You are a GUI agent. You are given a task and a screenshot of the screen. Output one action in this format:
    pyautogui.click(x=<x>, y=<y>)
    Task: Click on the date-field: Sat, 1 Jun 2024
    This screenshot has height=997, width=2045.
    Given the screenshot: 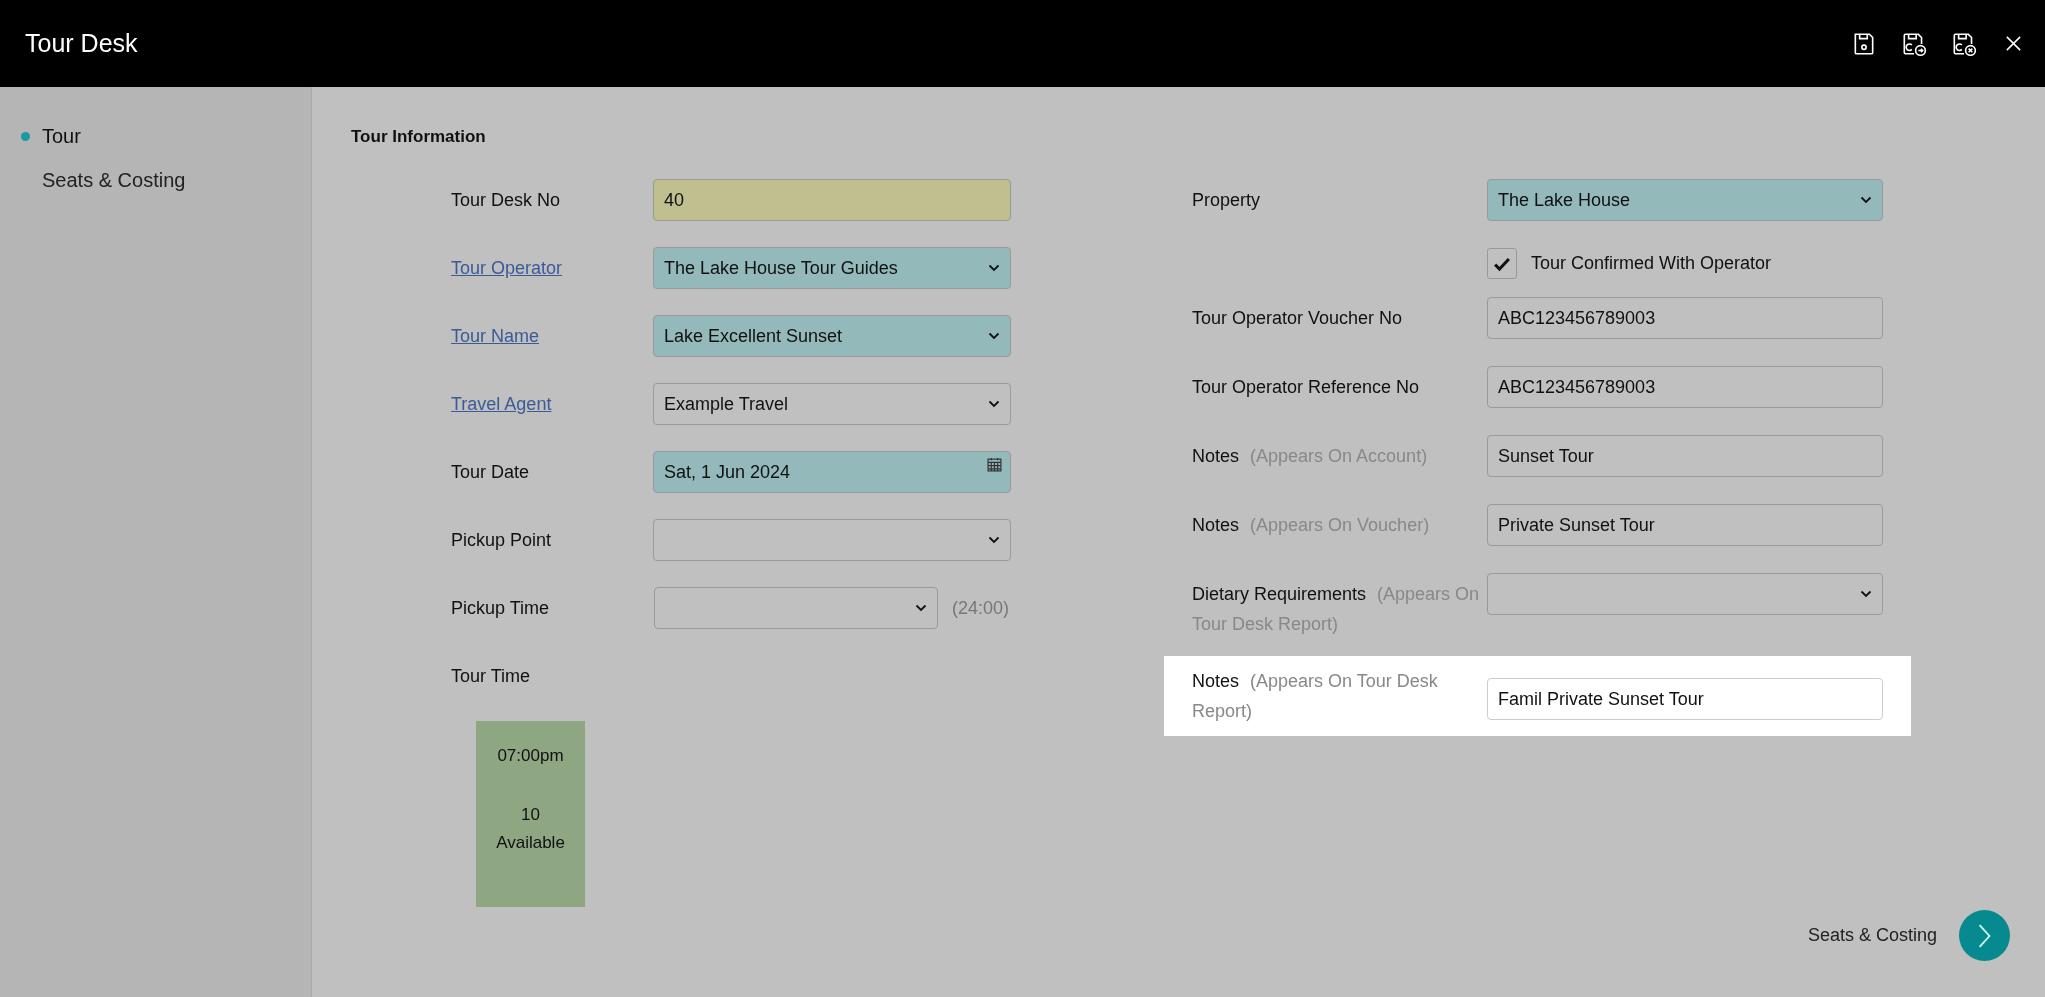 What is the action you would take?
    pyautogui.click(x=832, y=472)
    